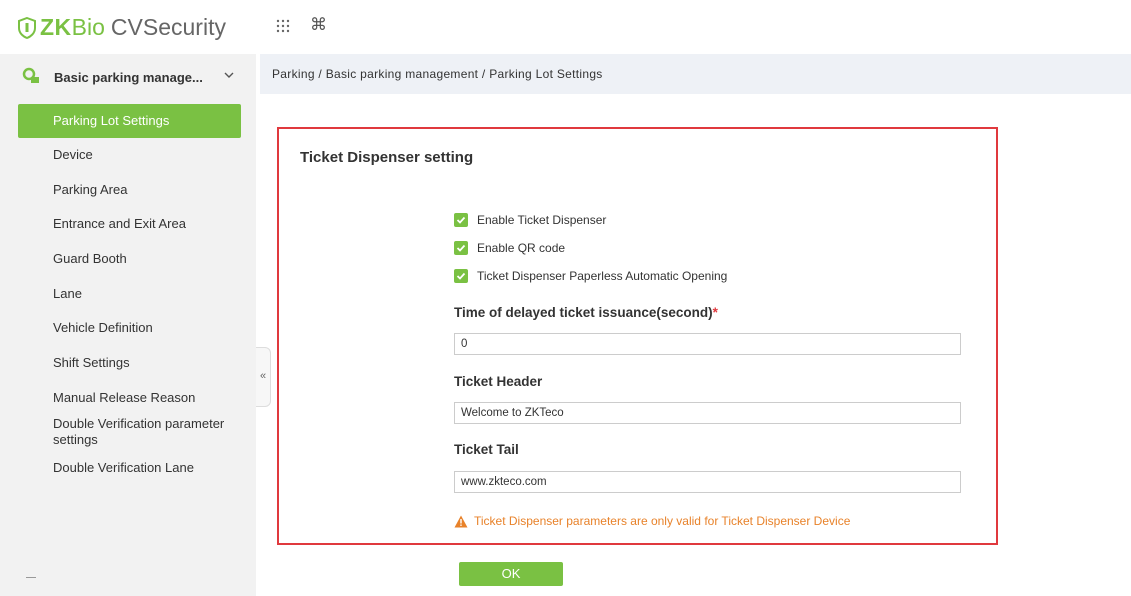 This screenshot has height=596, width=1131. Describe the element at coordinates (27, 27) in the screenshot. I see `shield-logo-icon` at that location.